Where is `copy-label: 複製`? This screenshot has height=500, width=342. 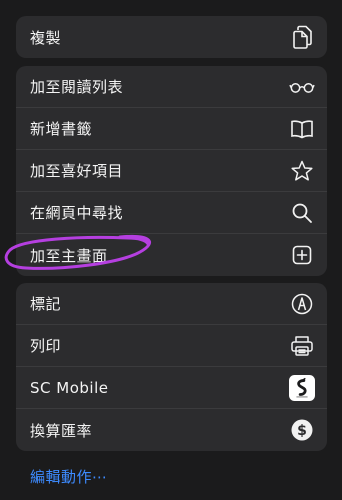
copy-label: 複製 is located at coordinates (46, 37).